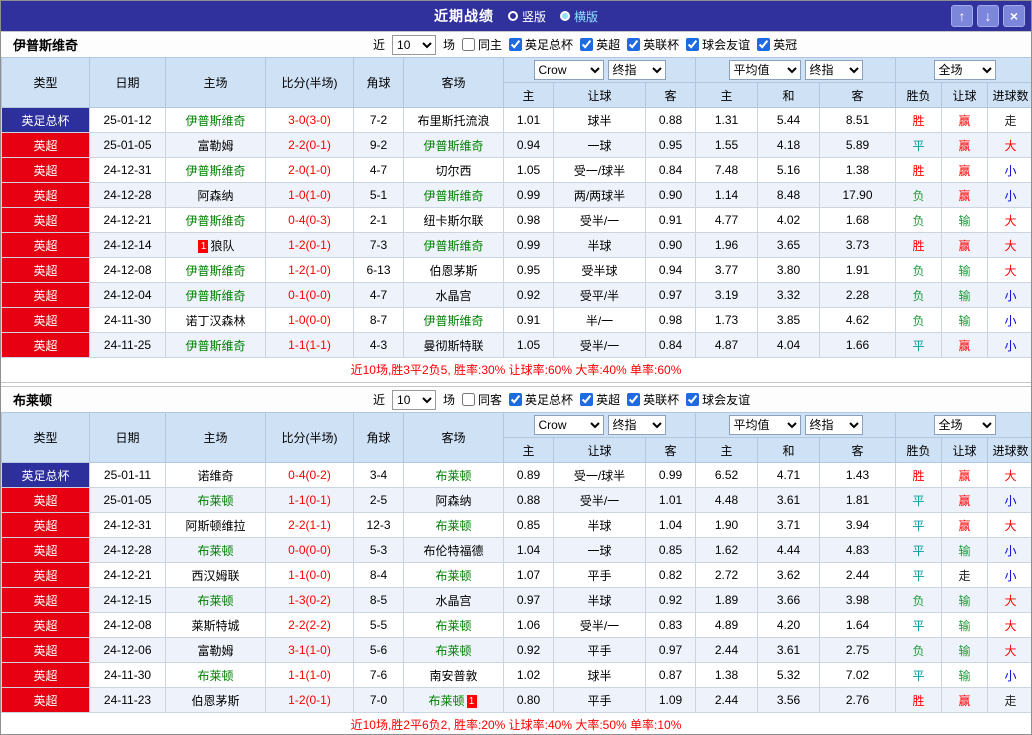 The image size is (1032, 735). Describe the element at coordinates (215, 82) in the screenshot. I see `col-home: 主场` at that location.